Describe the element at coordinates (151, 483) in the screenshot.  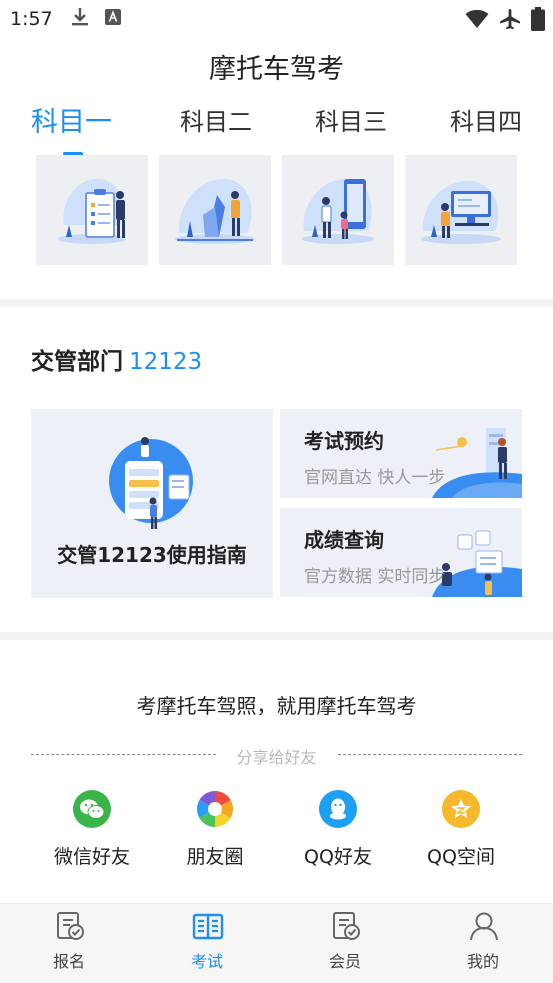
I see `guide-illustration` at that location.